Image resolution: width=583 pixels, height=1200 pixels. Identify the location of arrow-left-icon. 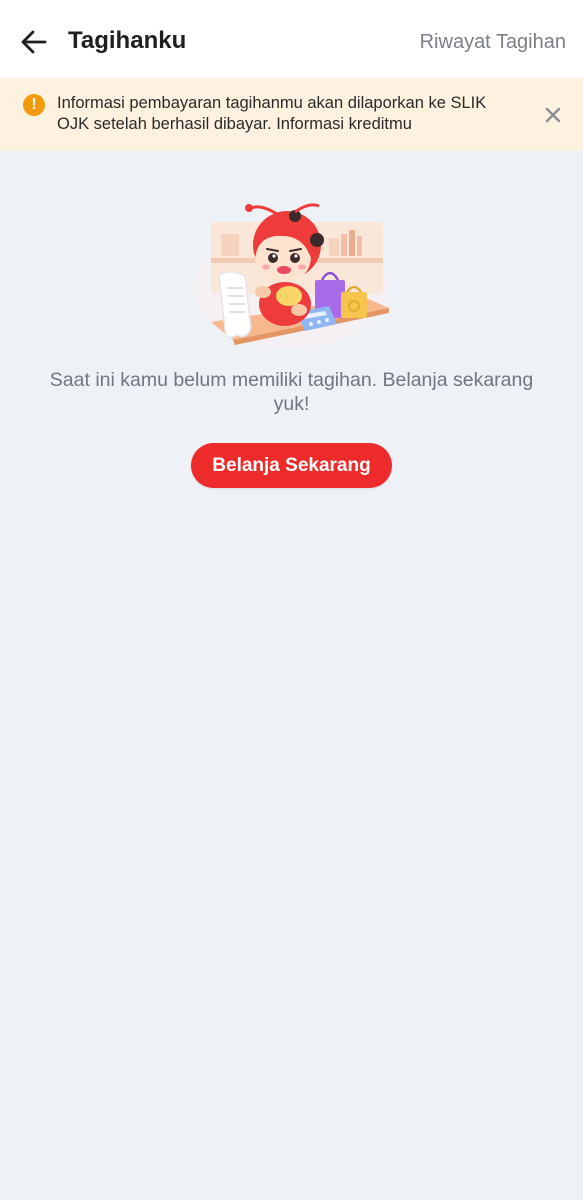
(34, 42).